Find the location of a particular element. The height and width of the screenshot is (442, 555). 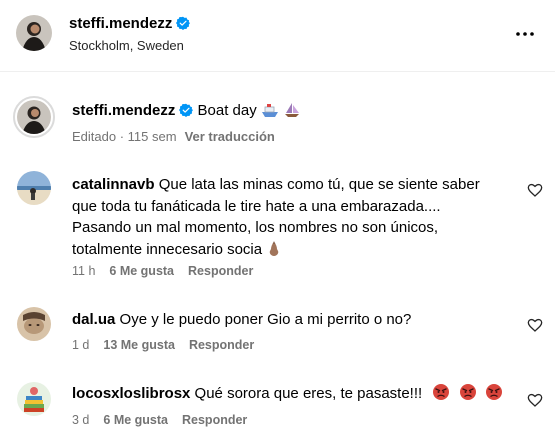

caption-avatar is located at coordinates (34, 117).